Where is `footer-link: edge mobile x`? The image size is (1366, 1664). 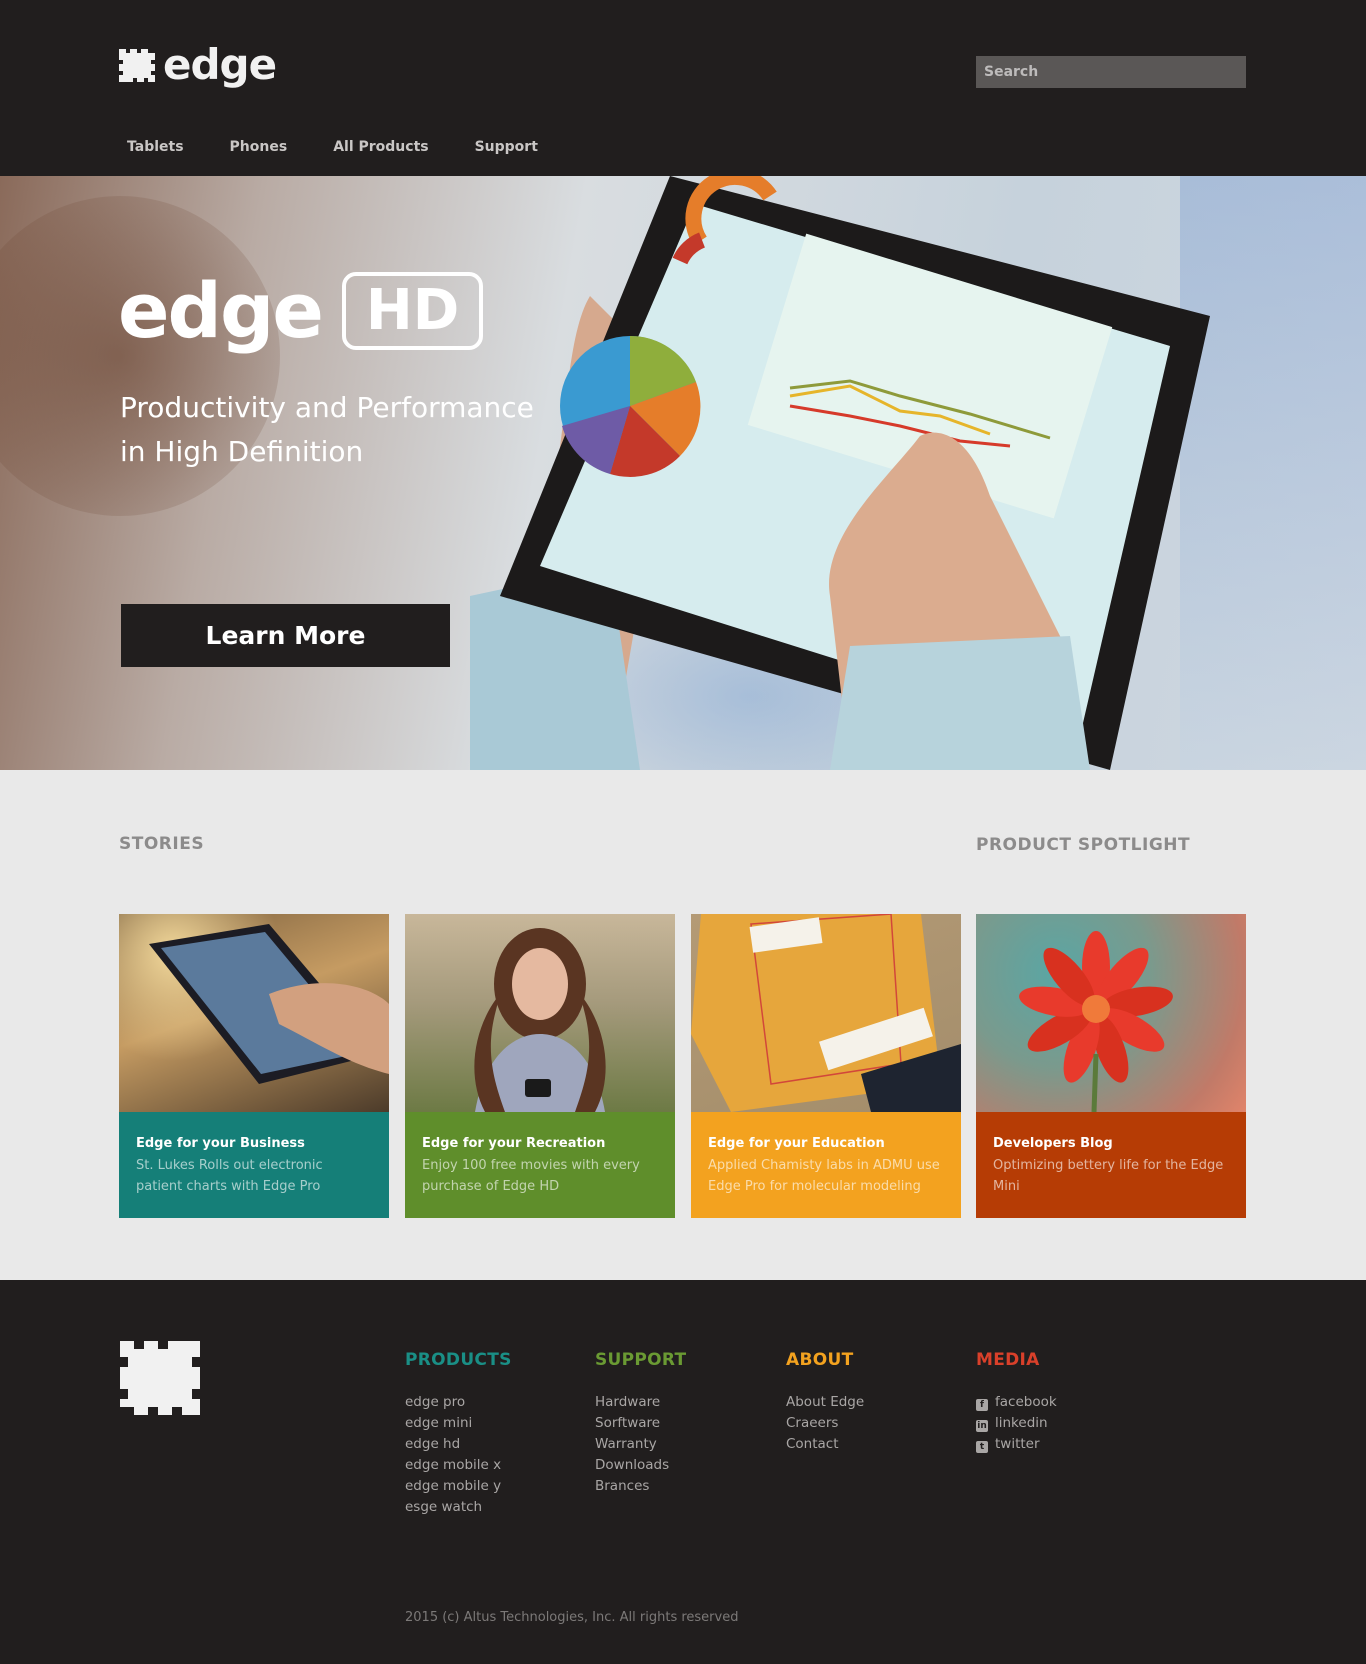
footer-link: edge mobile x is located at coordinates (458, 1465).